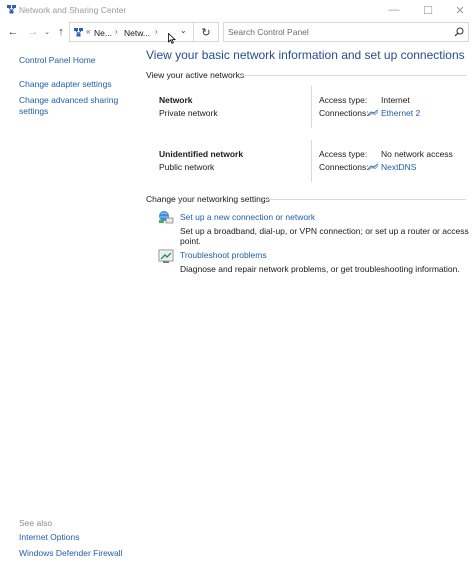 This screenshot has height=572, width=474. Describe the element at coordinates (36, 523) in the screenshot. I see `see-also-header: See also` at that location.